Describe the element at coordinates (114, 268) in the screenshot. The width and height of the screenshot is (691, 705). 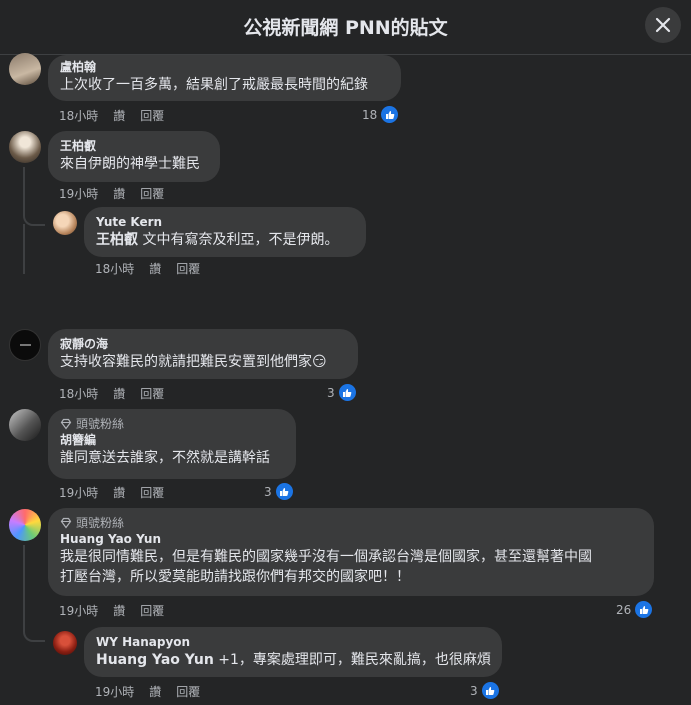
I see `reply-time: 18小時` at that location.